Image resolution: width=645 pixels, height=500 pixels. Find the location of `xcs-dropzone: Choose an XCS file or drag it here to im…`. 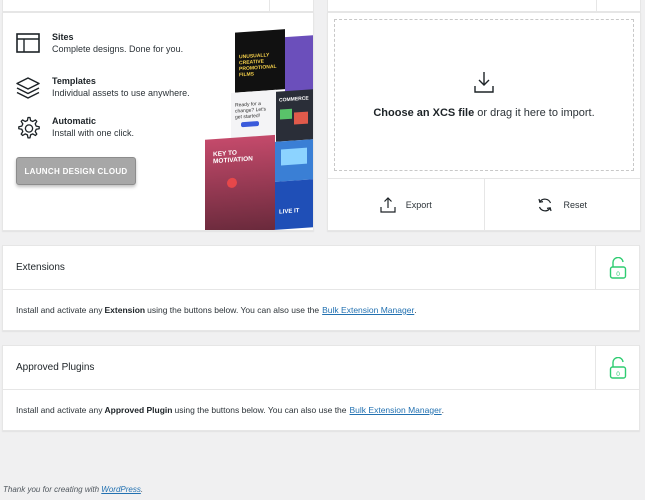

xcs-dropzone: Choose an XCS file or drag it here to im… is located at coordinates (484, 95).